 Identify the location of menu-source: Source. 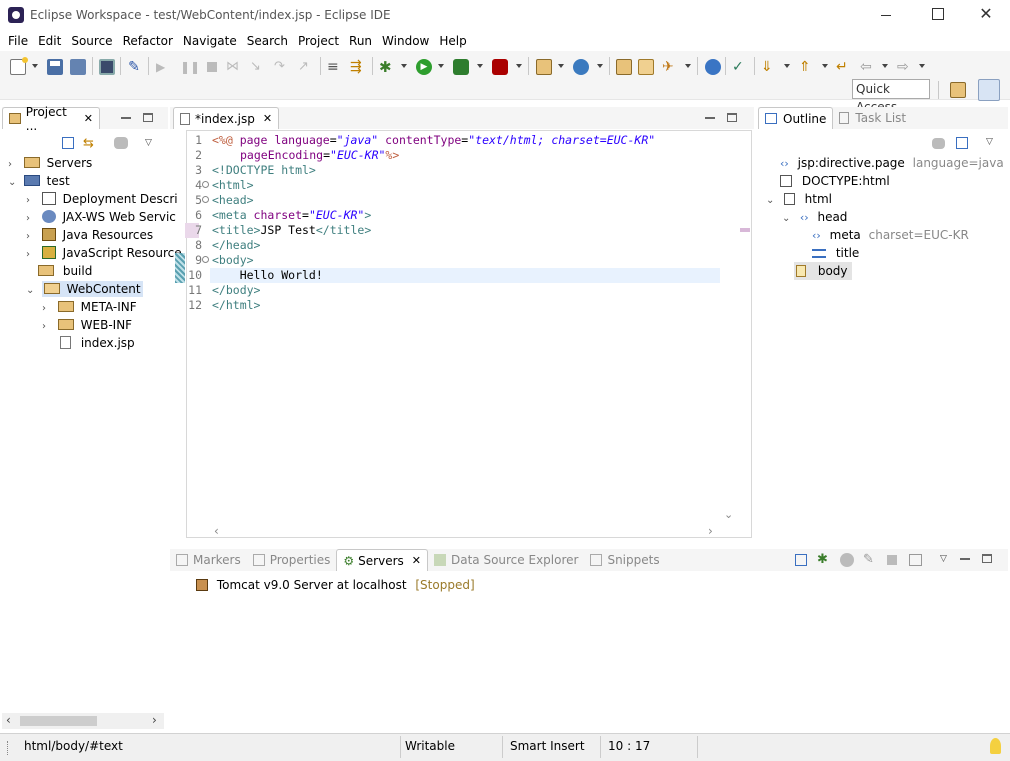
(91, 41).